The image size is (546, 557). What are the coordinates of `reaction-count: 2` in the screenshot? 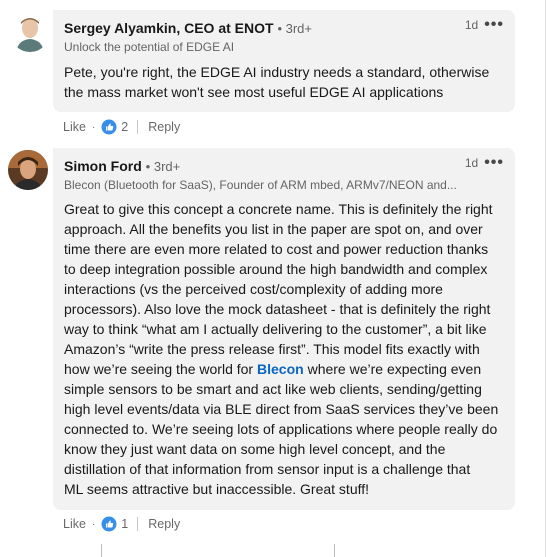 It's located at (124, 127).